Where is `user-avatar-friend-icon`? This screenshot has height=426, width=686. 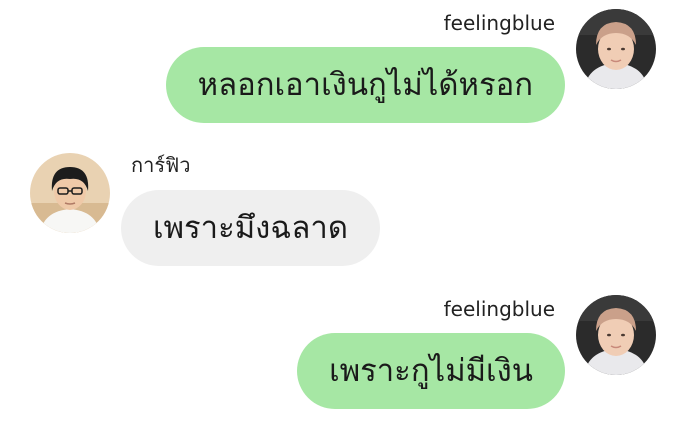
user-avatar-friend-icon is located at coordinates (70, 193).